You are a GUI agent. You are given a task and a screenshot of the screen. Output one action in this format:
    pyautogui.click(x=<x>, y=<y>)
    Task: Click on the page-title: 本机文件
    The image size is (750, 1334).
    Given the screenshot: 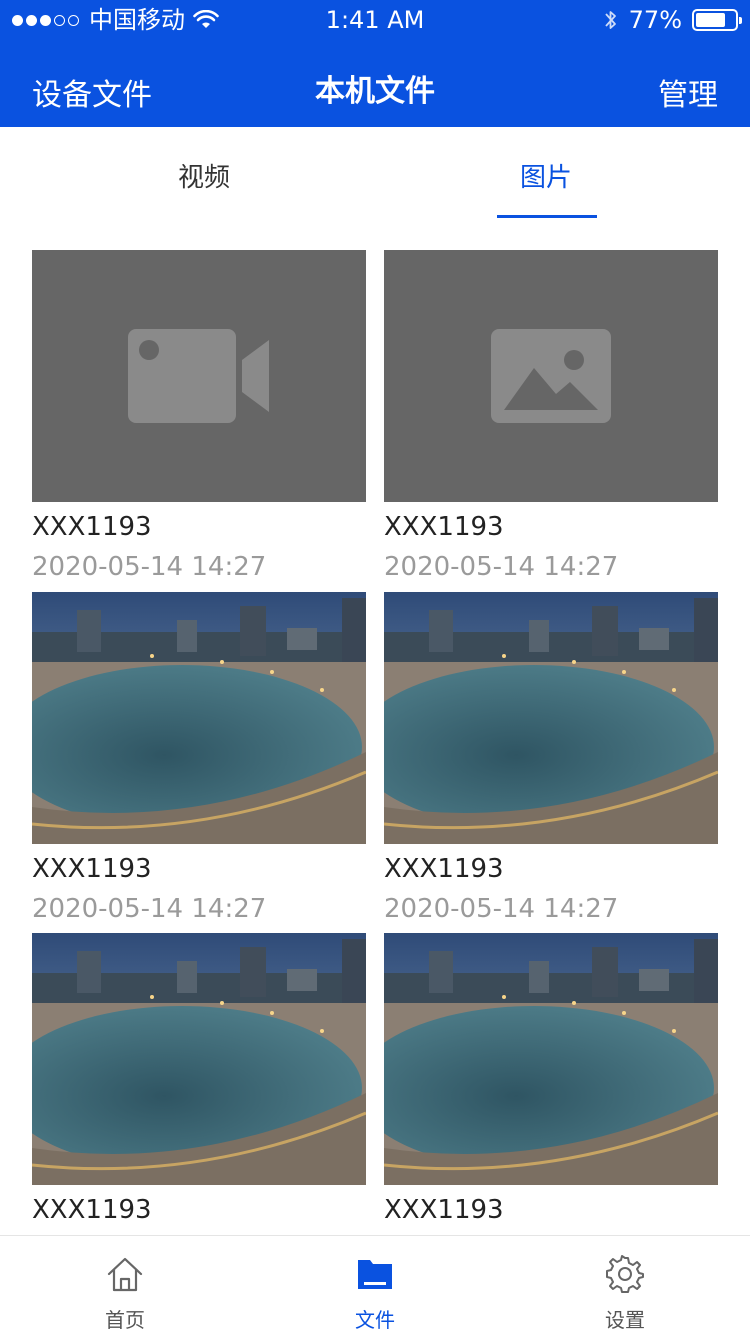 What is the action you would take?
    pyautogui.click(x=375, y=91)
    